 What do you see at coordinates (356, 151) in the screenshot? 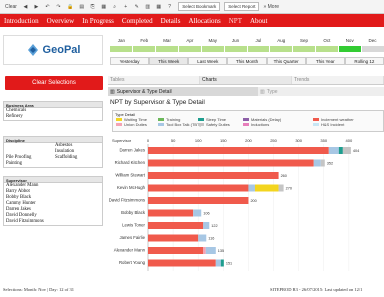
I see `data-label: 404` at bounding box center [356, 151].